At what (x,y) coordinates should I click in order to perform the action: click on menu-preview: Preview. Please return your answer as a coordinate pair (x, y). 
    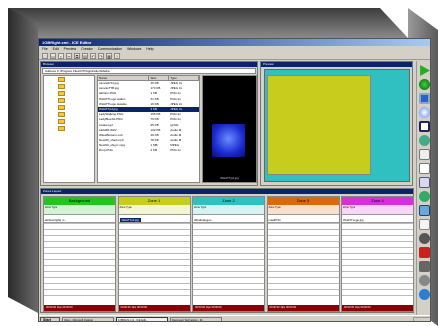
    Looking at the image, I should click on (70, 49).